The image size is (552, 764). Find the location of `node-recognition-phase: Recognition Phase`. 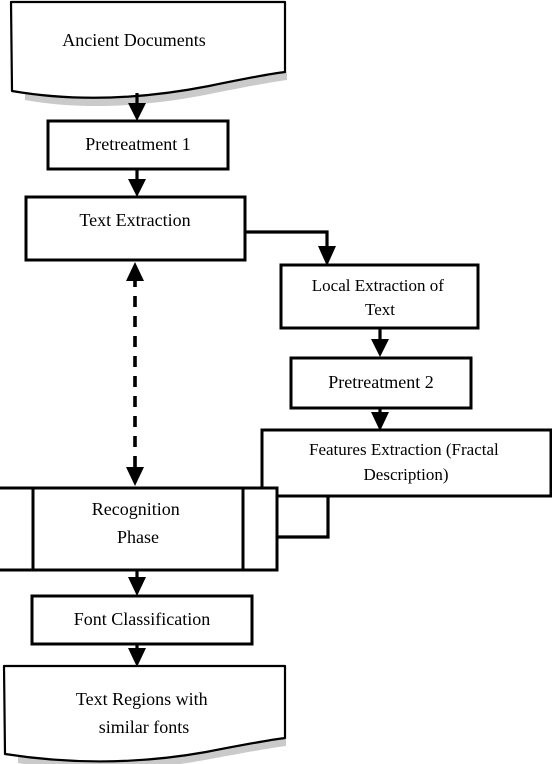

node-recognition-phase: Recognition Phase is located at coordinates (139, 529).